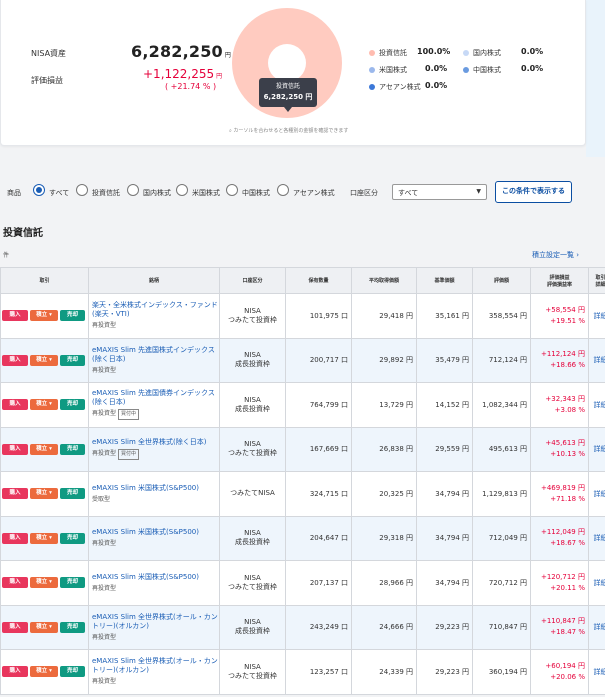 The width and height of the screenshot is (605, 697). Describe the element at coordinates (559, 672) in the screenshot. I see `pl-cell: +60,194 円 +20.06 %` at that location.